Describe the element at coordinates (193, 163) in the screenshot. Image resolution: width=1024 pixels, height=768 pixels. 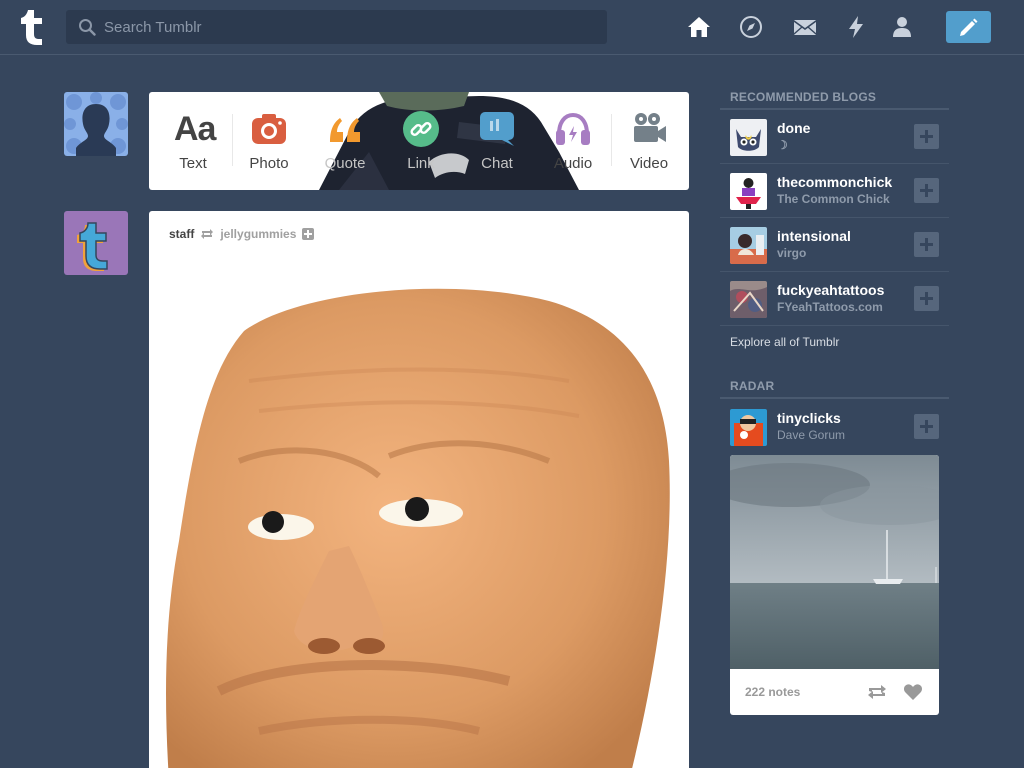
I see `post-type-label: Text` at that location.